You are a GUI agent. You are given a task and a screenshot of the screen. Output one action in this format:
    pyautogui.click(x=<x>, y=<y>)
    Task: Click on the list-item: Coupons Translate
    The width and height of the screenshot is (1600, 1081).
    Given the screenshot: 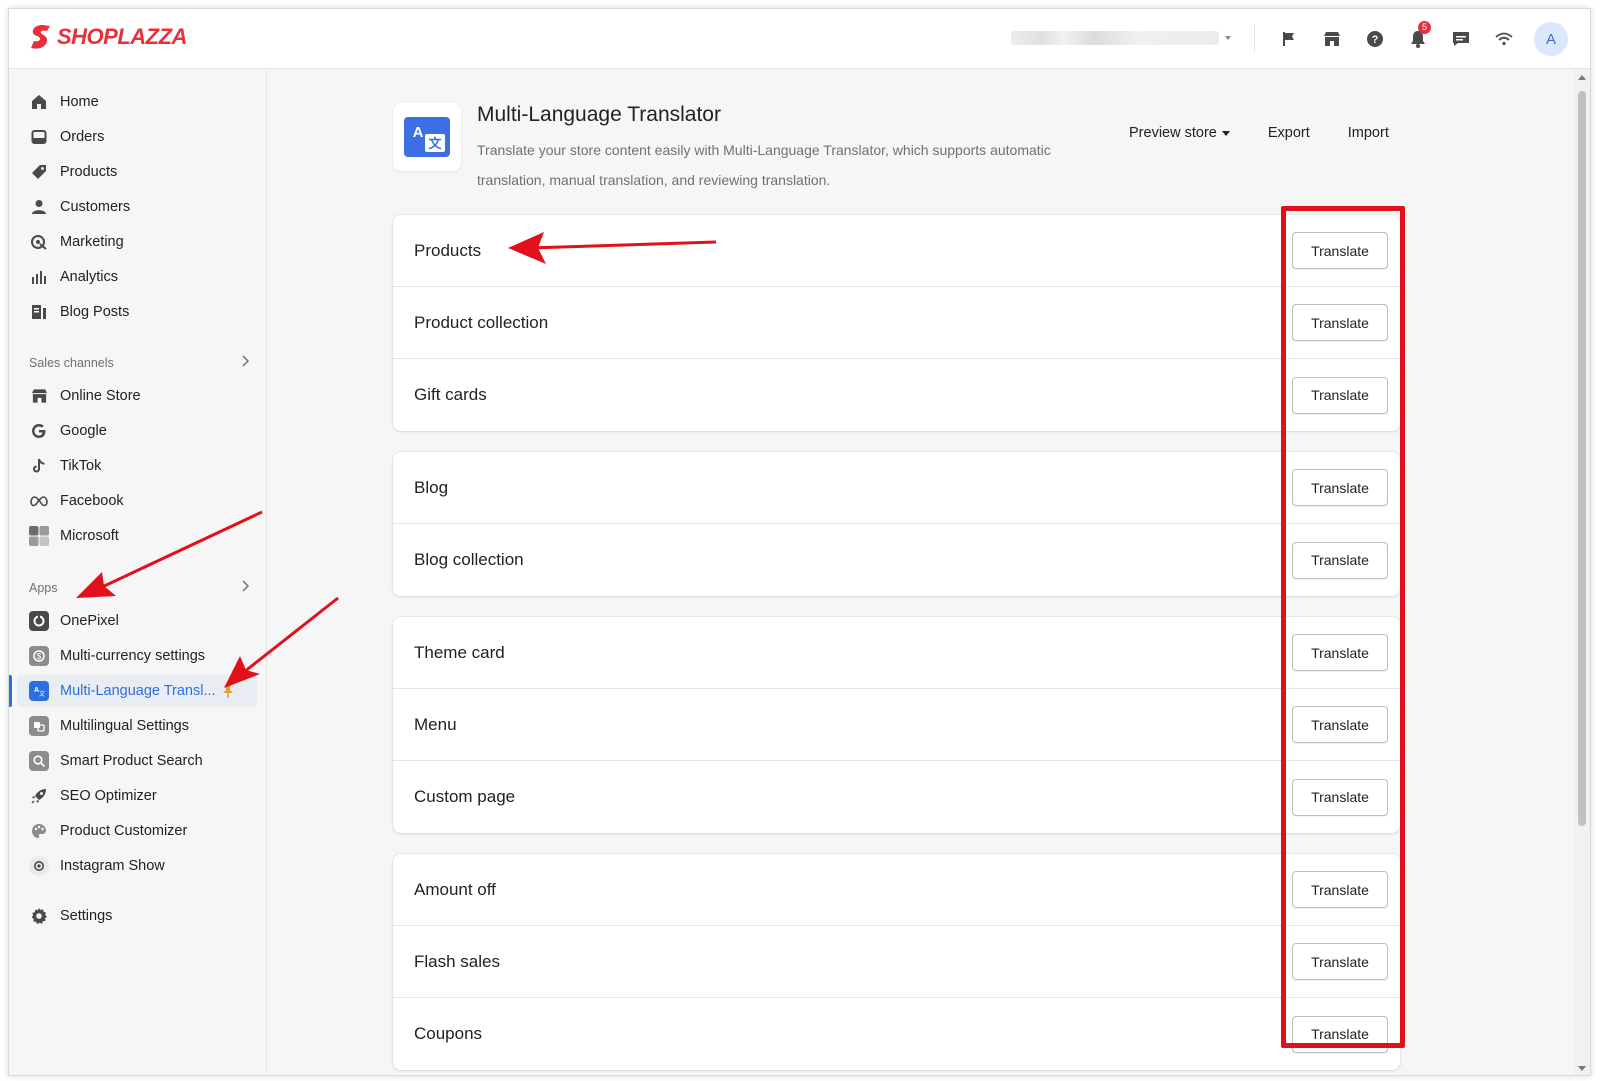 What is the action you would take?
    pyautogui.click(x=896, y=1034)
    